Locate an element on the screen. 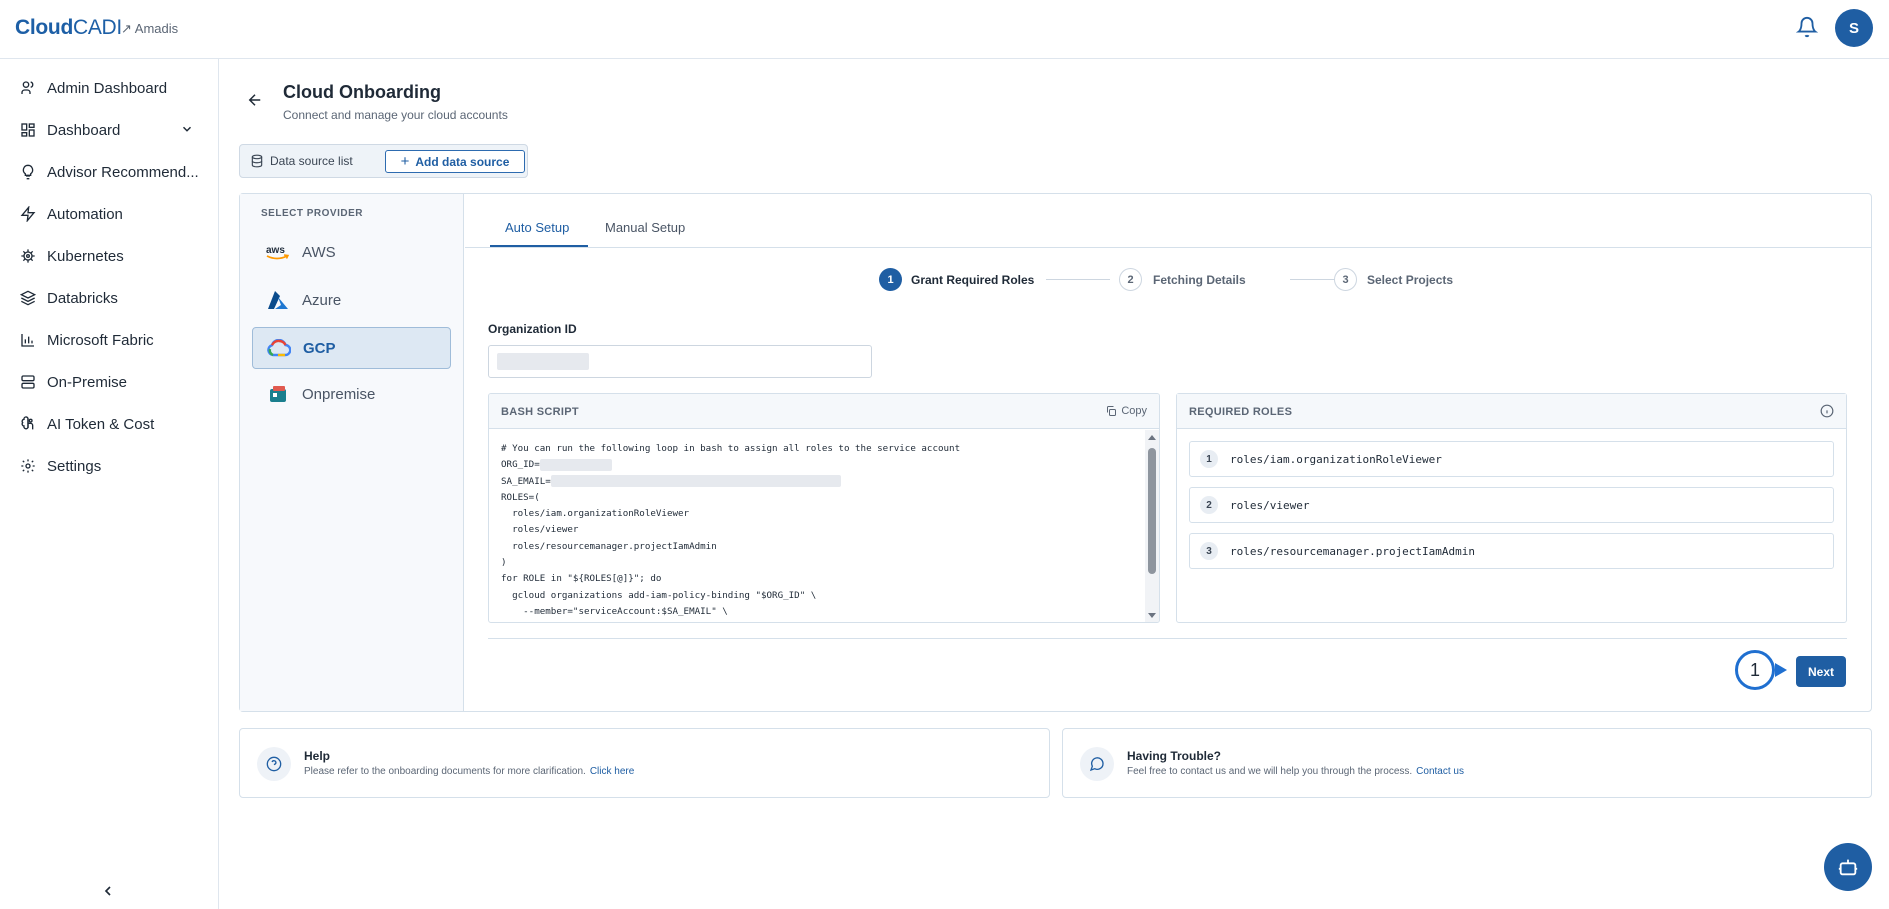 The height and width of the screenshot is (909, 1889). required-roles-header: REQUIRED ROLES is located at coordinates (1511, 411).